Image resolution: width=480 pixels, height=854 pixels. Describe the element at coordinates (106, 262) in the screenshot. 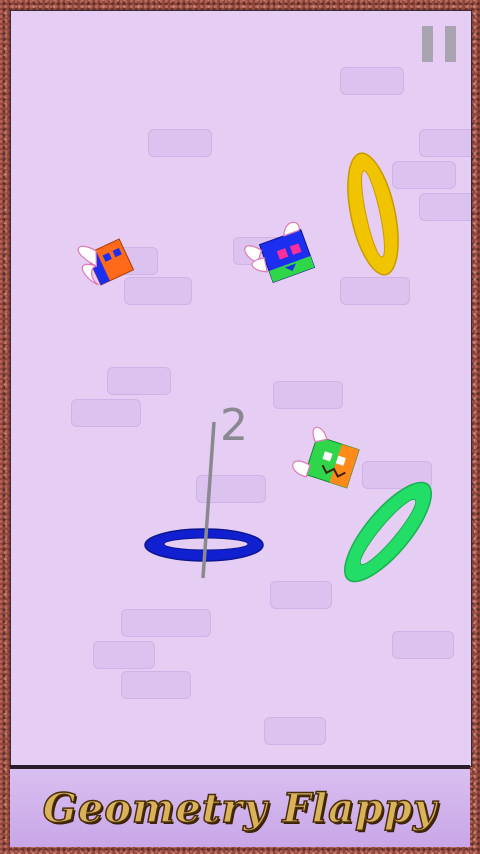

I see `orange-bird` at that location.